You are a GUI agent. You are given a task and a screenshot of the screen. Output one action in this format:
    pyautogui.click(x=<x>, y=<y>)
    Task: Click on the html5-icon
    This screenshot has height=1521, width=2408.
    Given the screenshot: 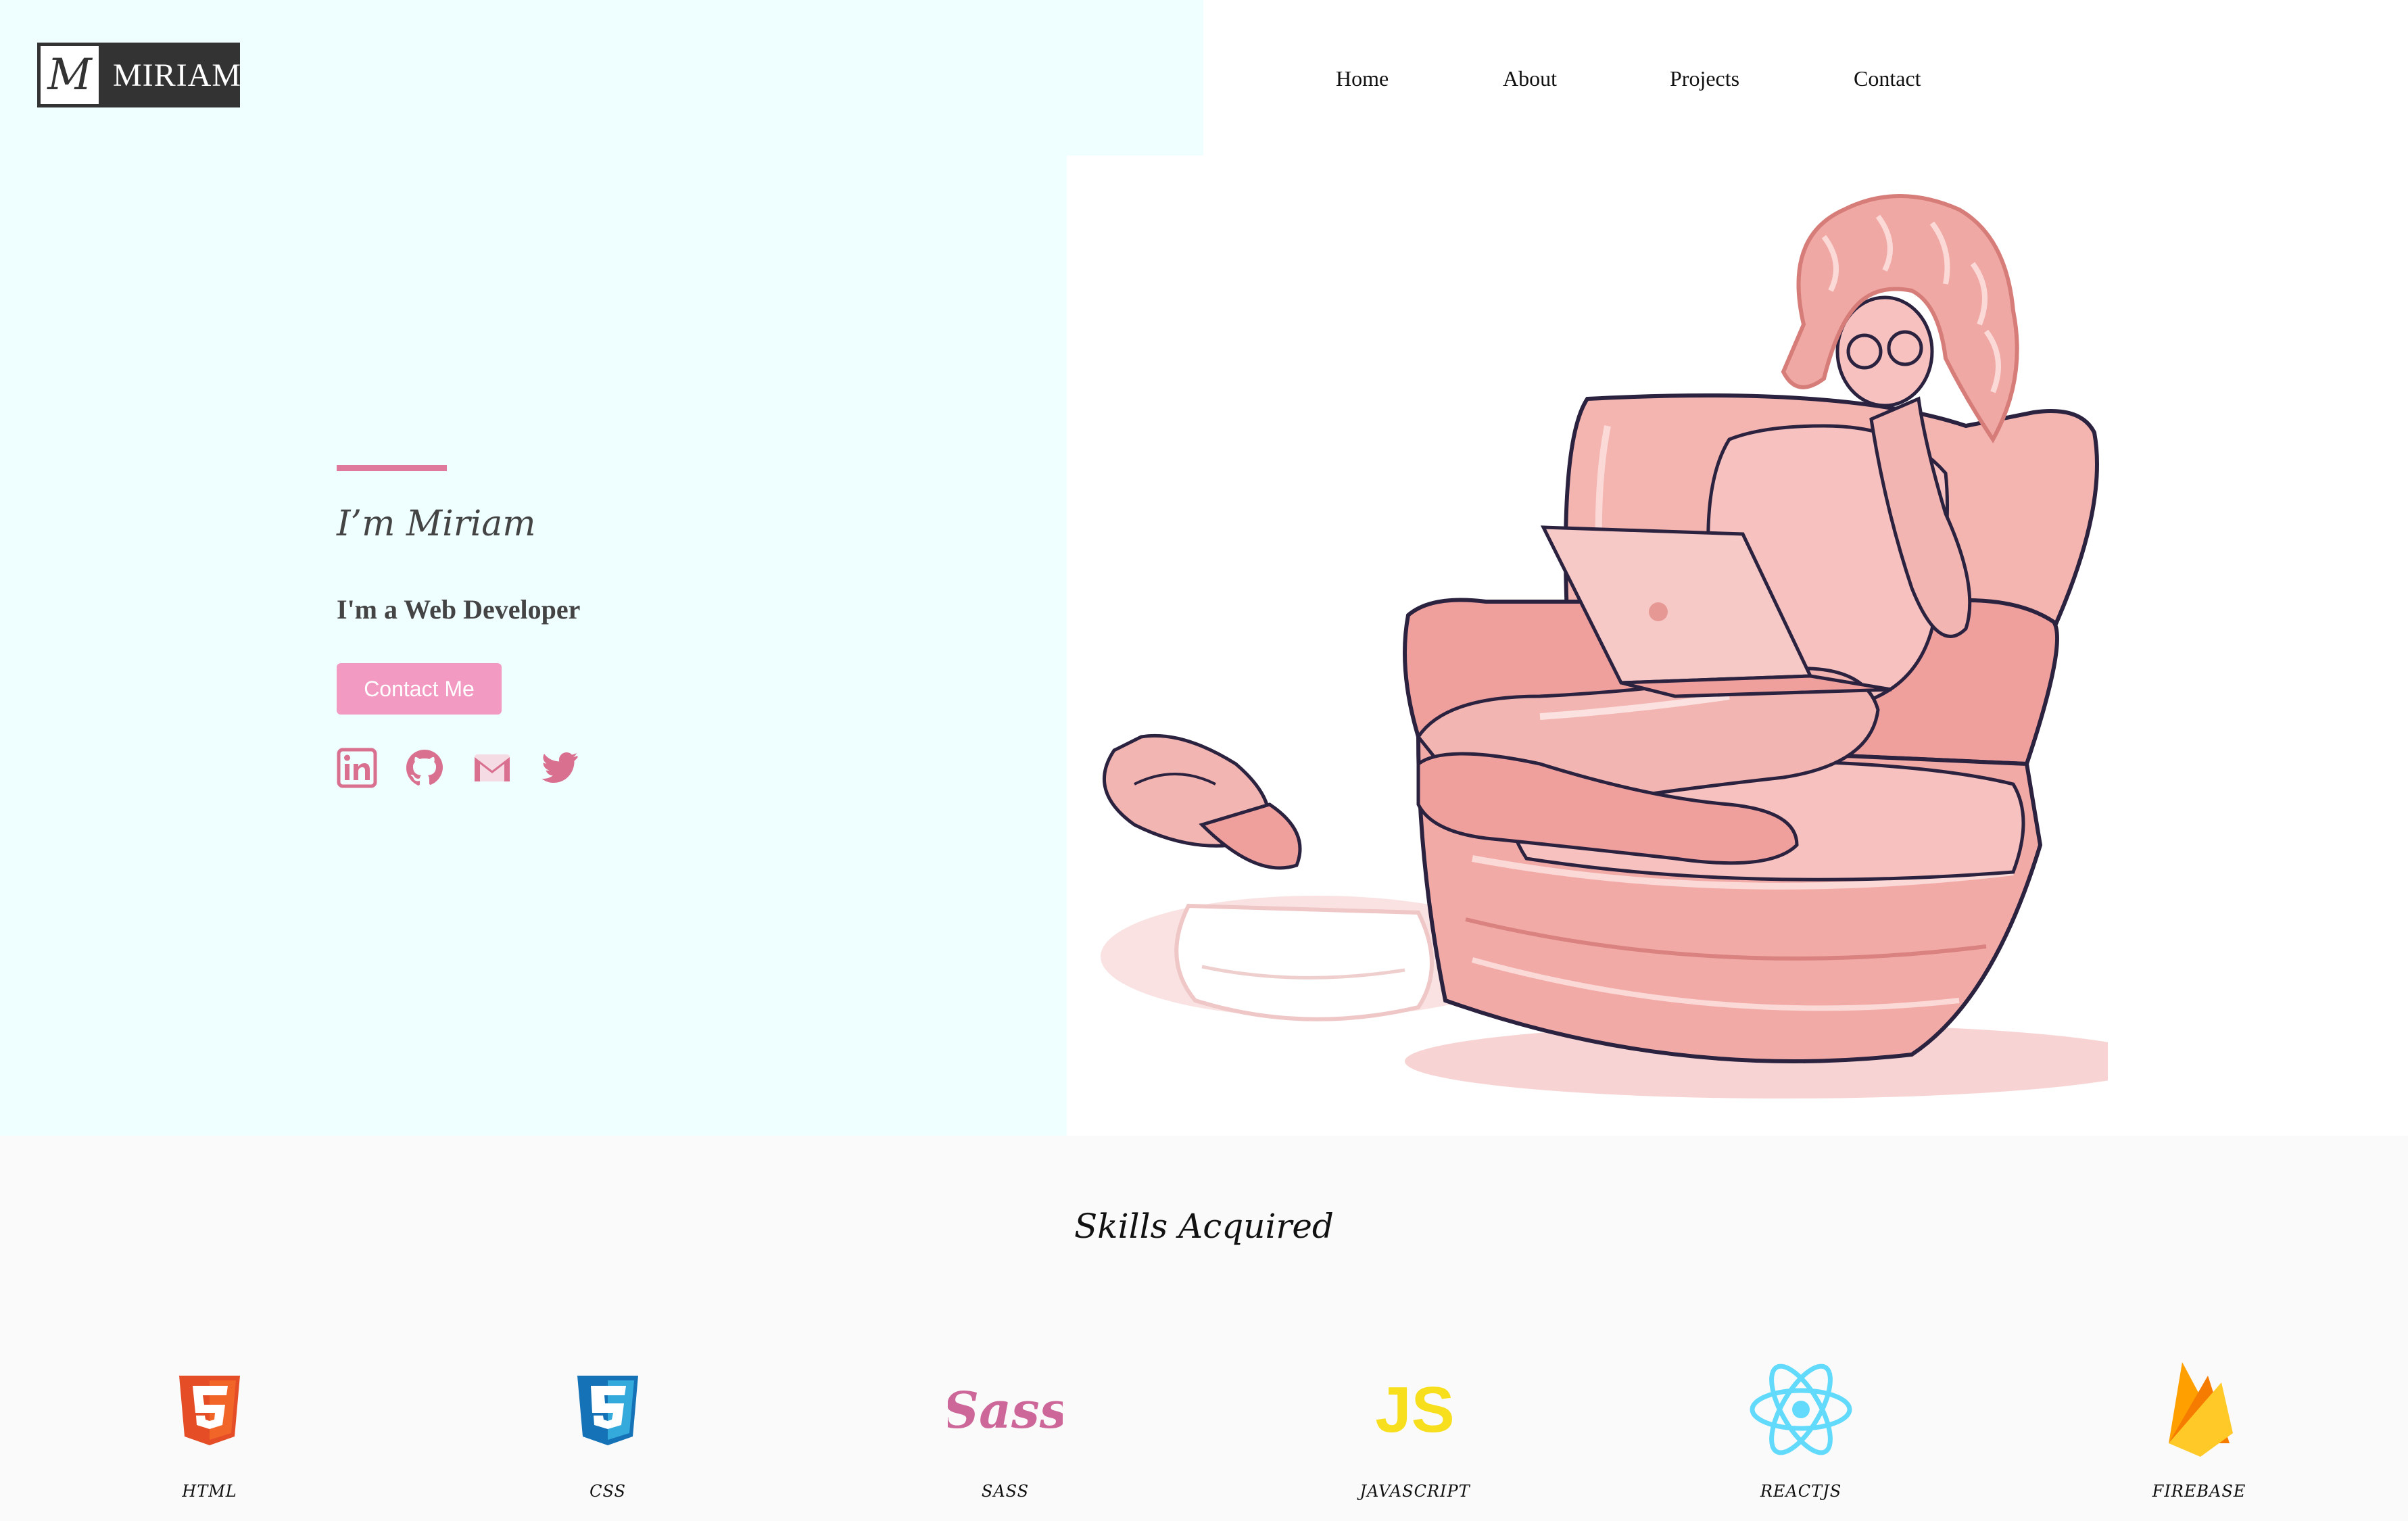 What is the action you would take?
    pyautogui.click(x=209, y=1410)
    